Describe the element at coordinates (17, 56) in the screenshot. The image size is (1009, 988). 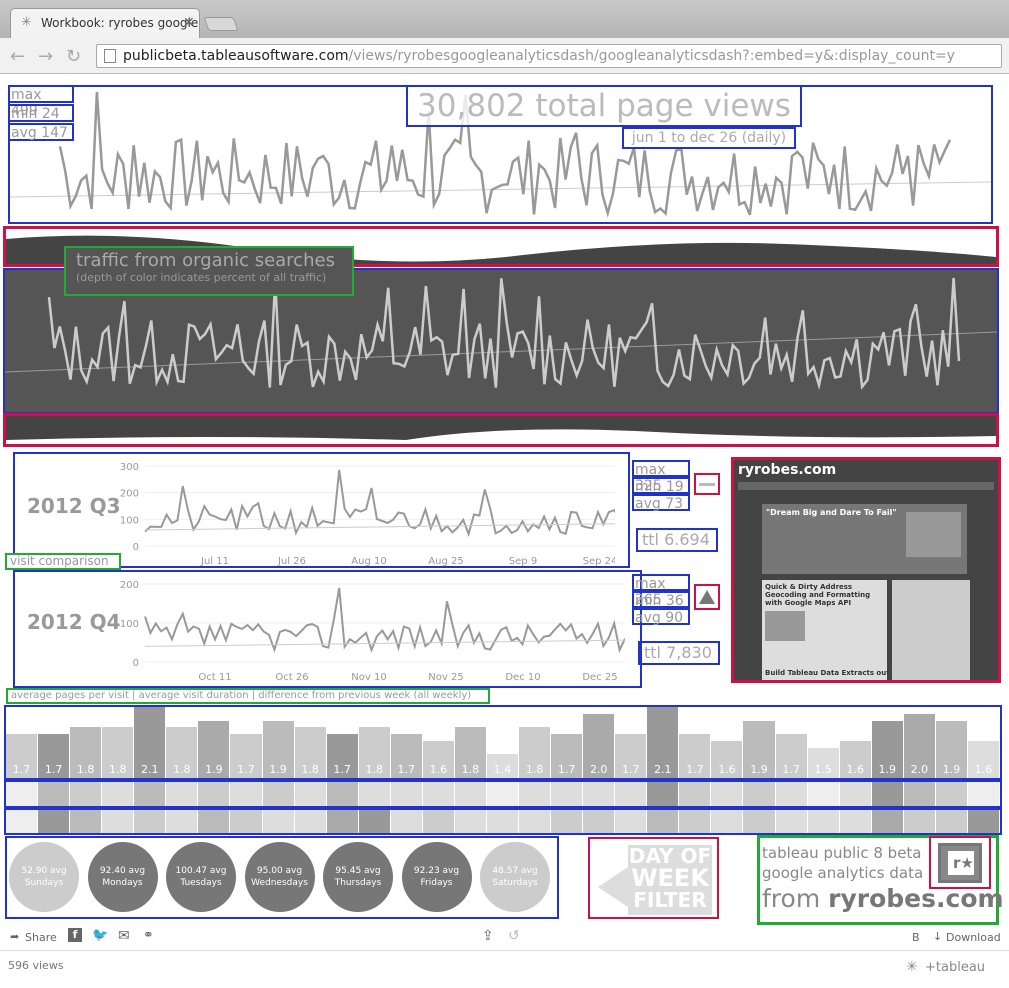
I see `back-icon: ←` at that location.